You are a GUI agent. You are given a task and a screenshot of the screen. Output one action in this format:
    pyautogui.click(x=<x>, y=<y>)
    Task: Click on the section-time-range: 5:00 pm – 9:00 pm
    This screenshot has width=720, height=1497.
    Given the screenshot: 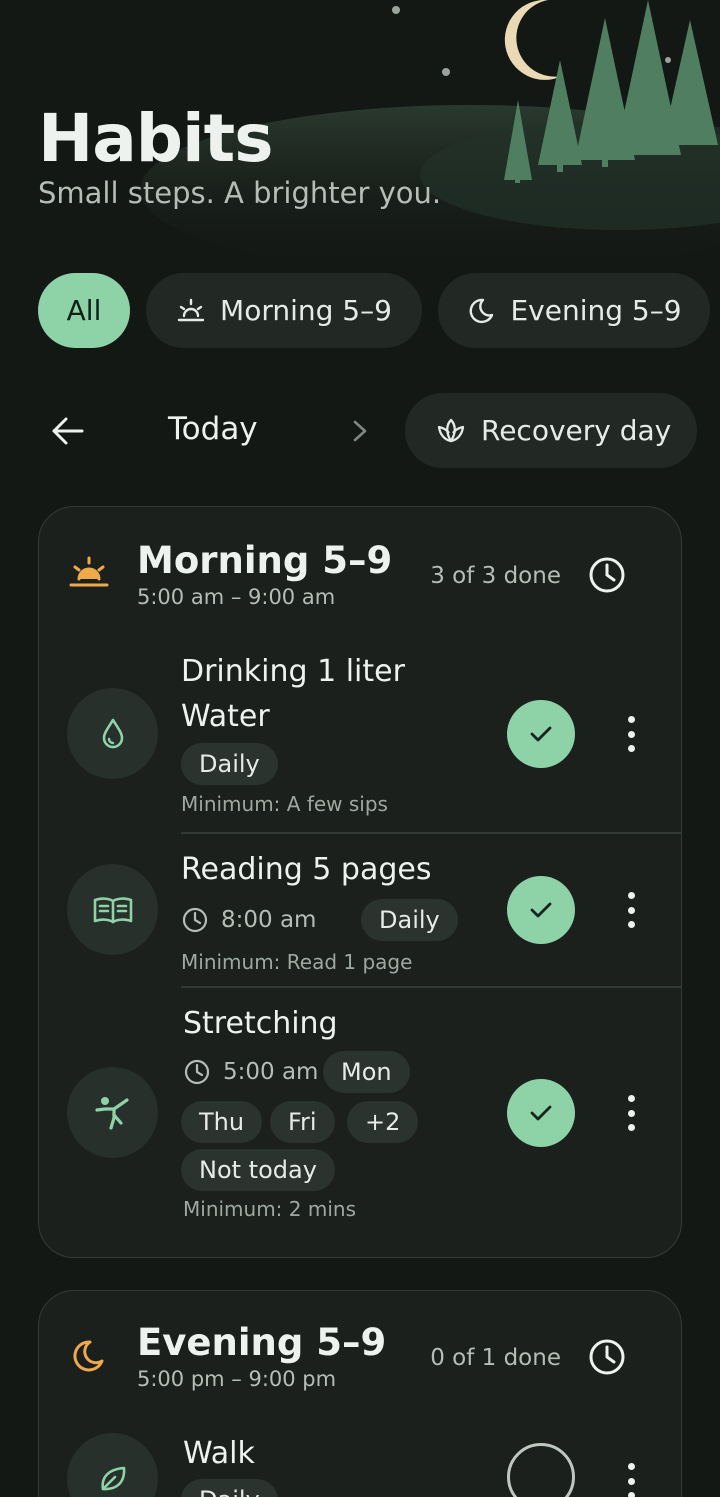 What is the action you would take?
    pyautogui.click(x=237, y=1379)
    